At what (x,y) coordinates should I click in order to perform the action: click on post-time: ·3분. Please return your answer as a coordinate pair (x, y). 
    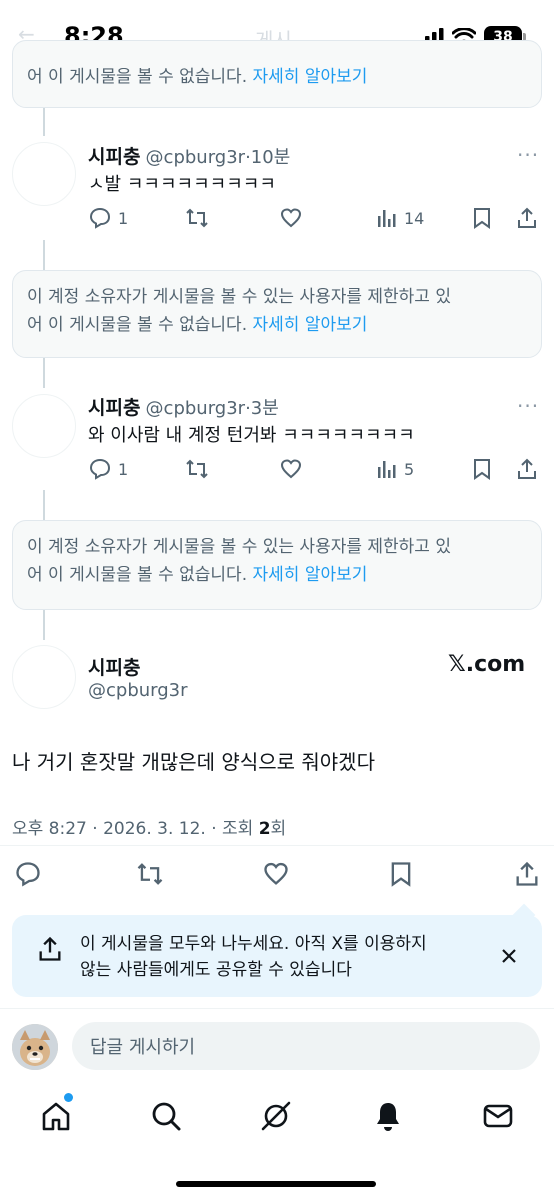
    Looking at the image, I should click on (262, 408).